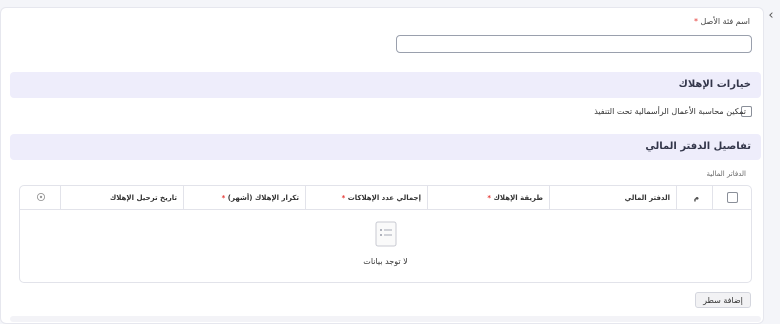 The image size is (780, 324). I want to click on grid-header-settings-col, so click(40, 198).